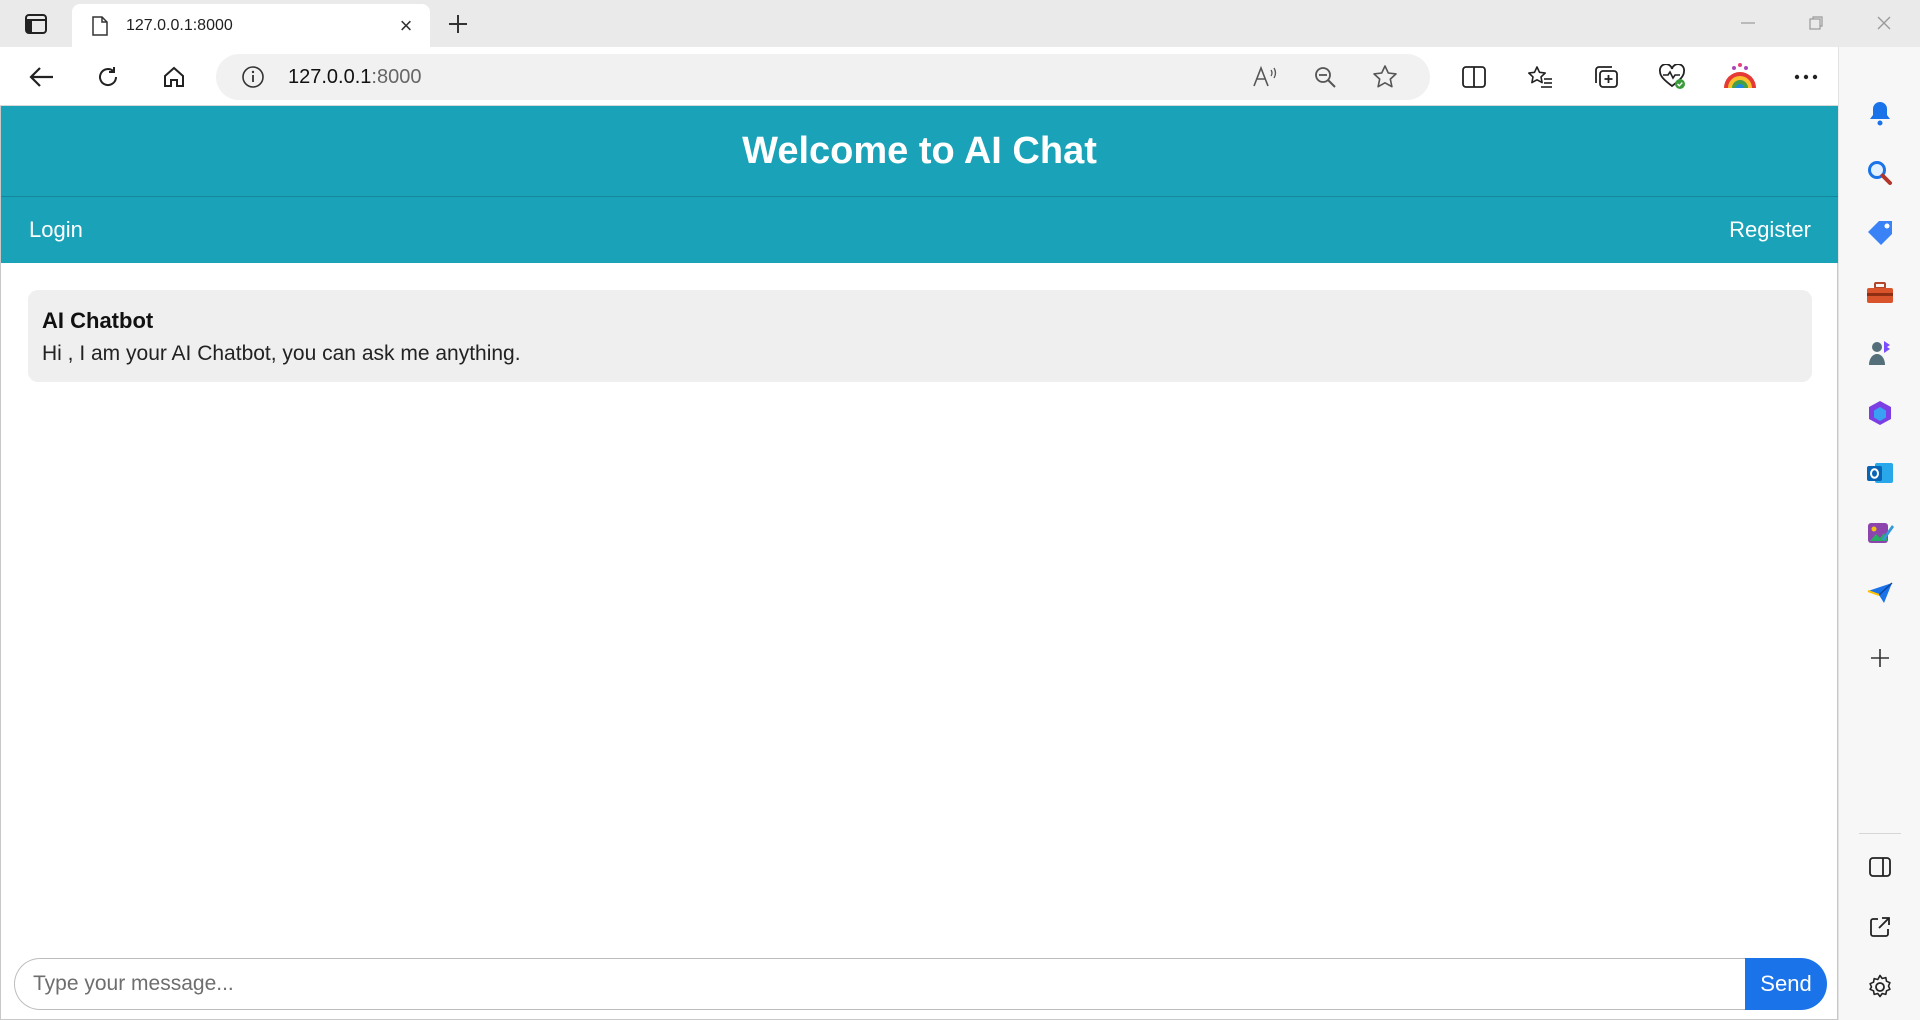  Describe the element at coordinates (1806, 77) in the screenshot. I see `more-icon` at that location.